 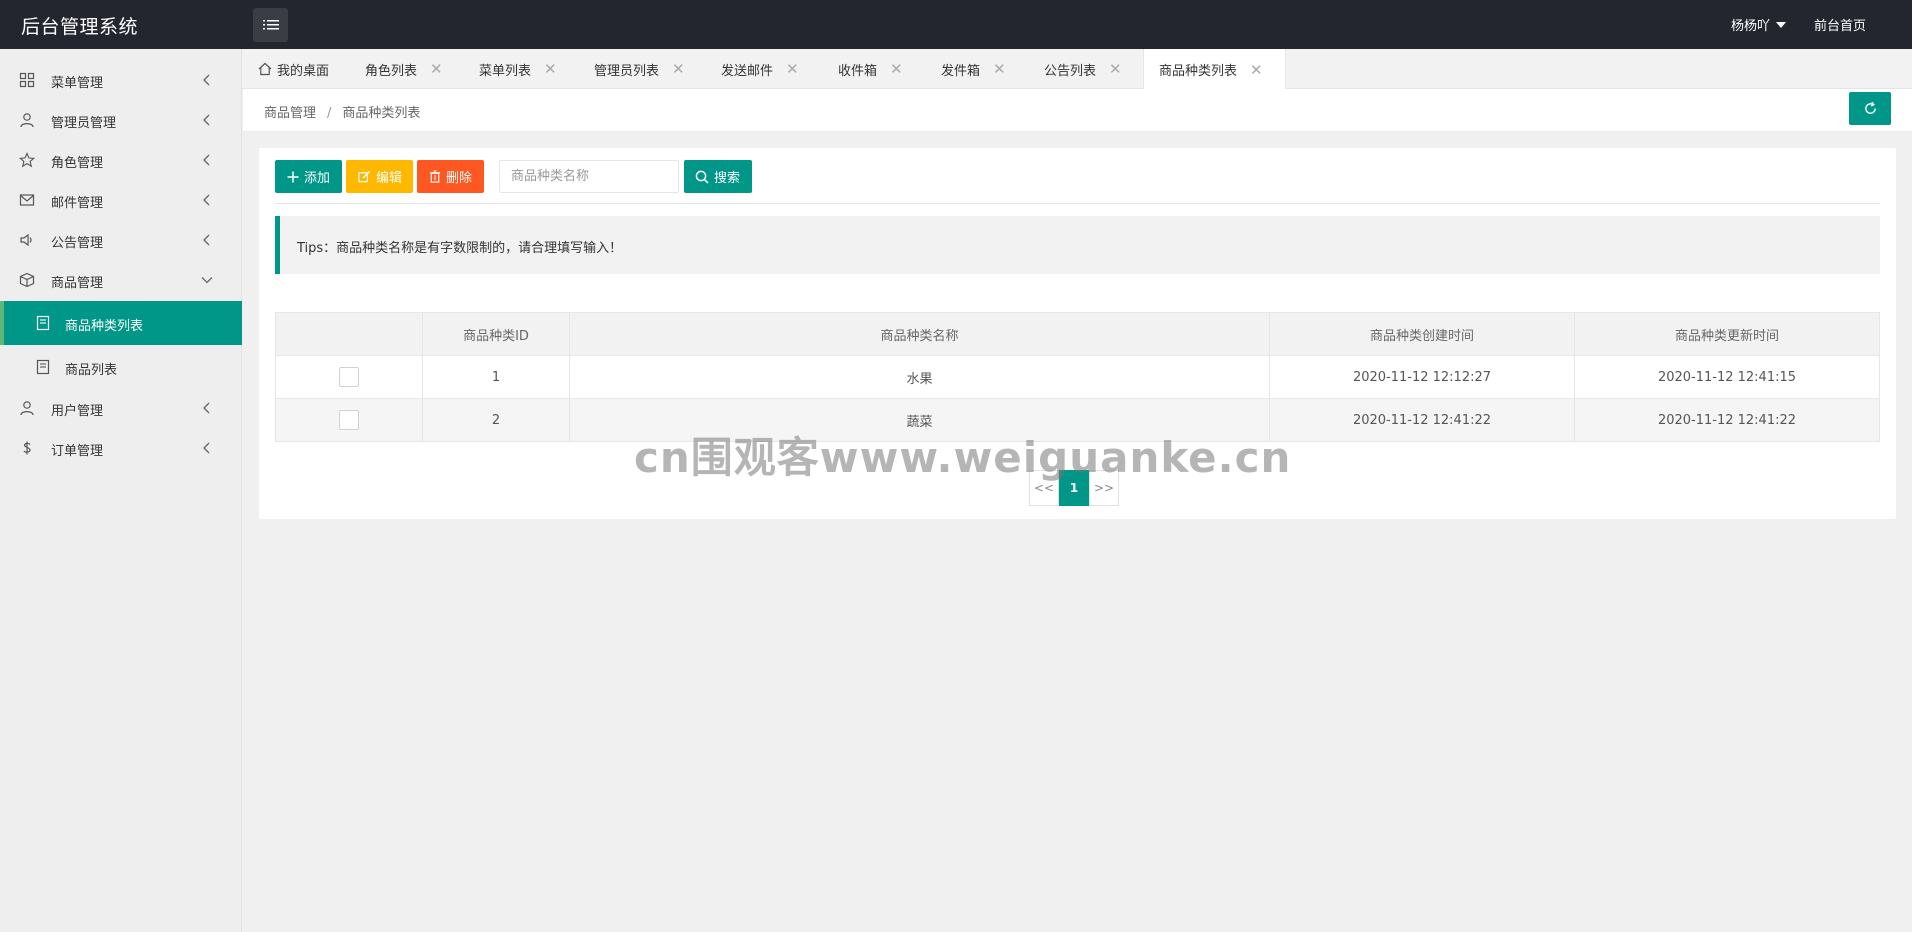 I want to click on tab-inbox: 收件箱 ✕, so click(x=870, y=69).